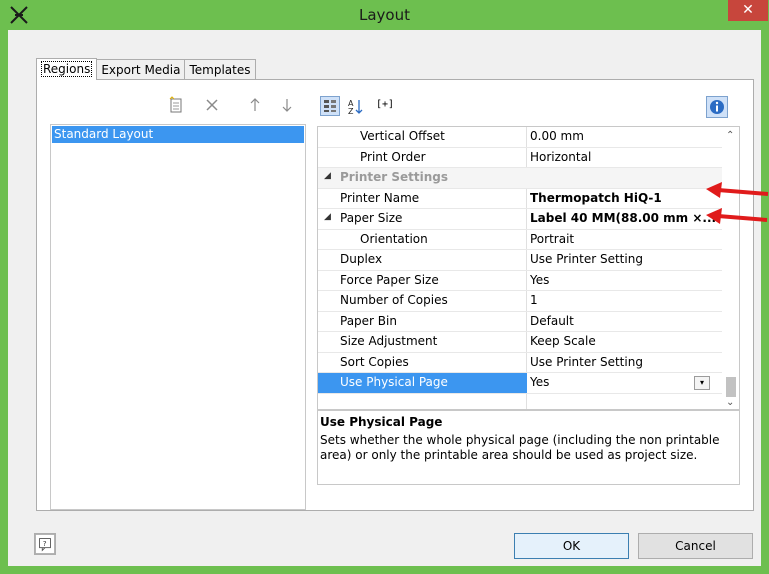 This screenshot has width=769, height=574. I want to click on info-icon, so click(717, 107).